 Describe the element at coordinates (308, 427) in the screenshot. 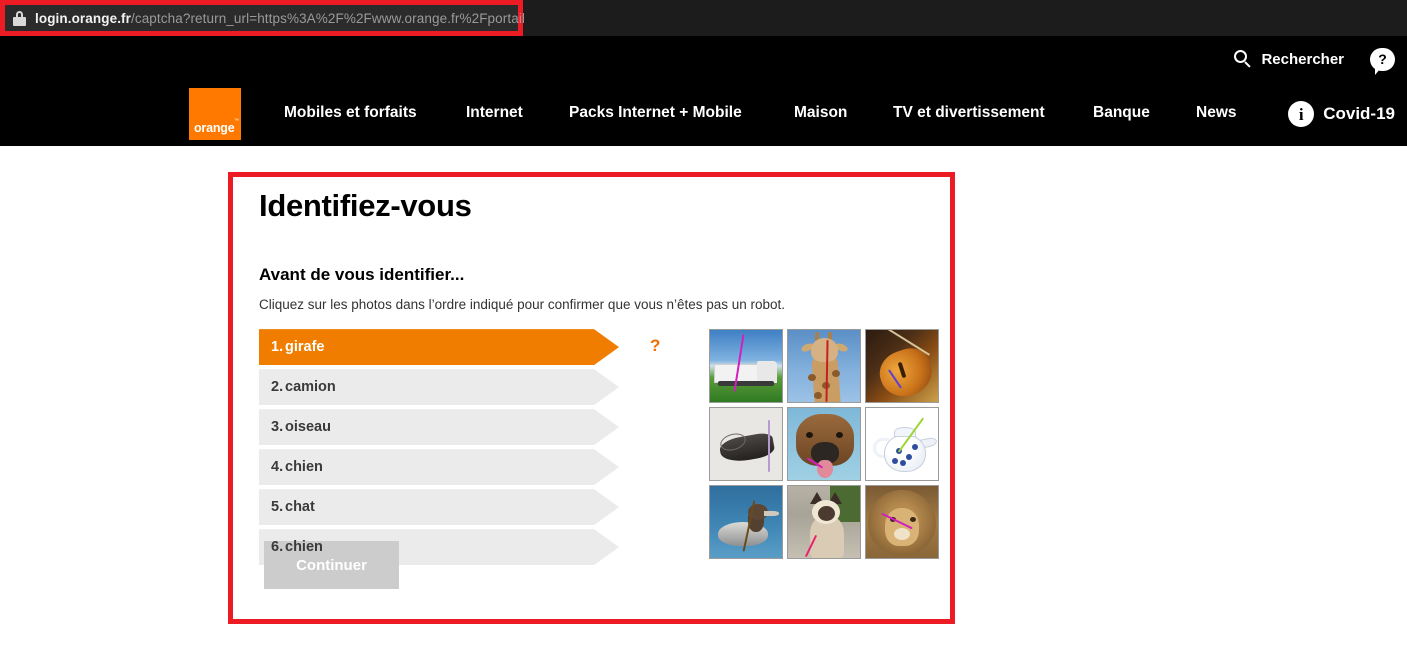

I see `word-row-label: oiseau` at that location.